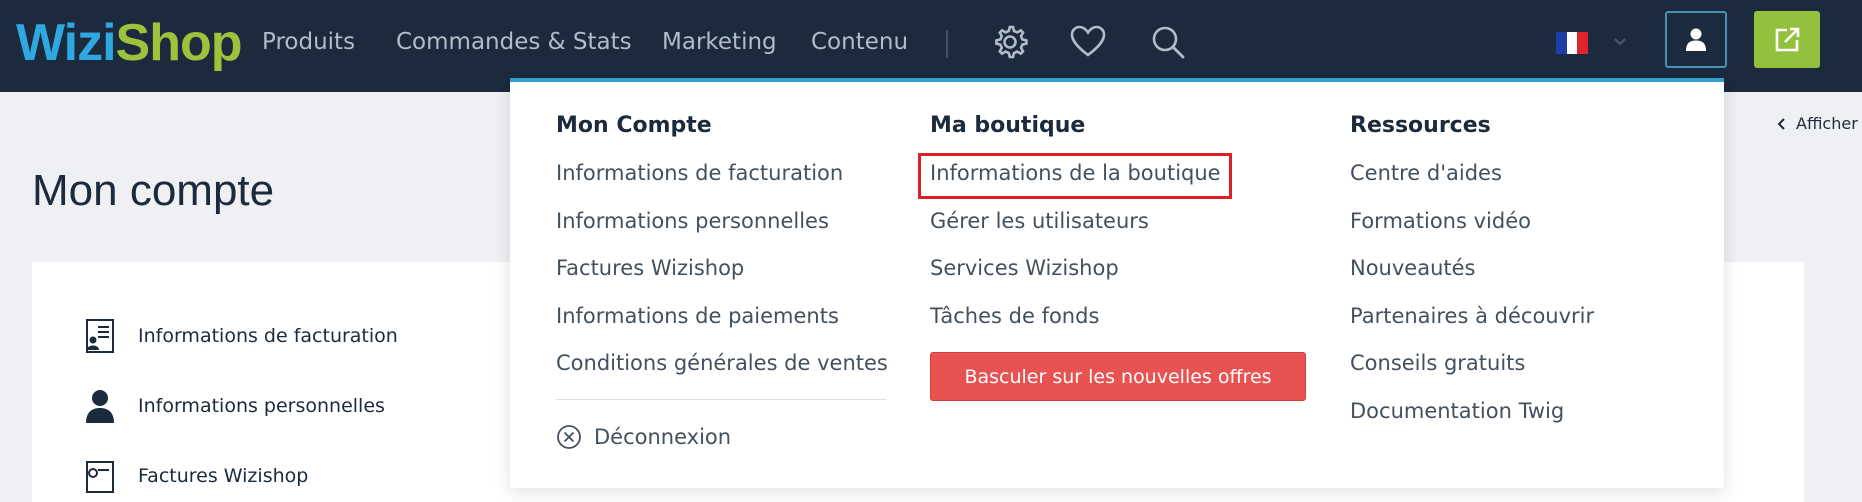  Describe the element at coordinates (1014, 316) in the screenshot. I see `menu-link-taches-de-fonds: Tâches de fonds` at that location.